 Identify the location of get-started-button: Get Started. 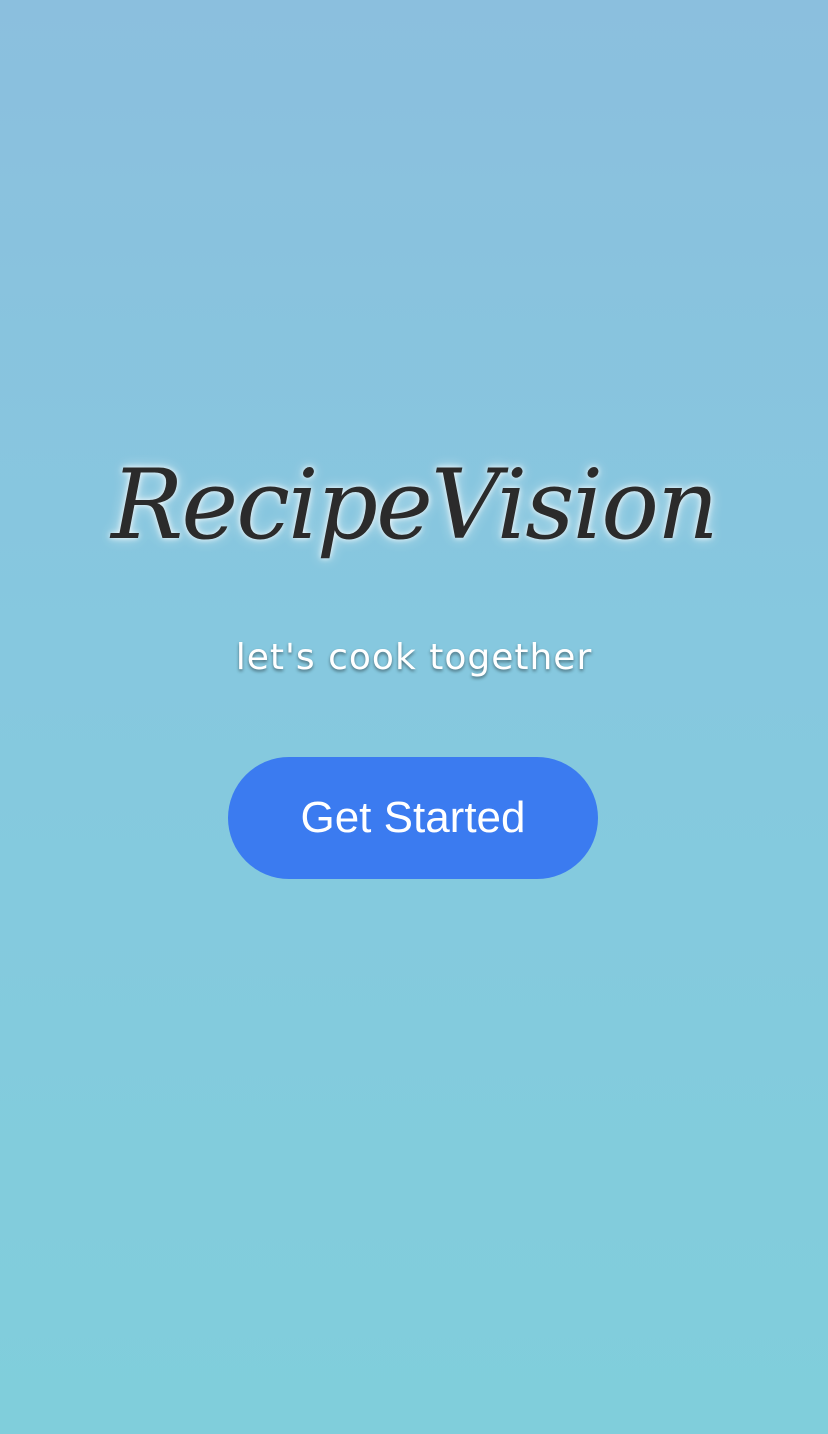
(413, 818).